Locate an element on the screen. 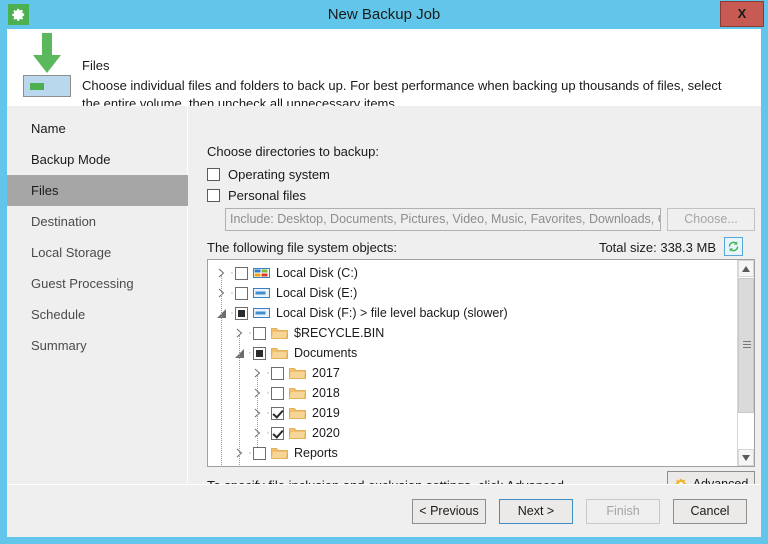 The width and height of the screenshot is (768, 544). sidebar-item-name: Name is located at coordinates (97, 128).